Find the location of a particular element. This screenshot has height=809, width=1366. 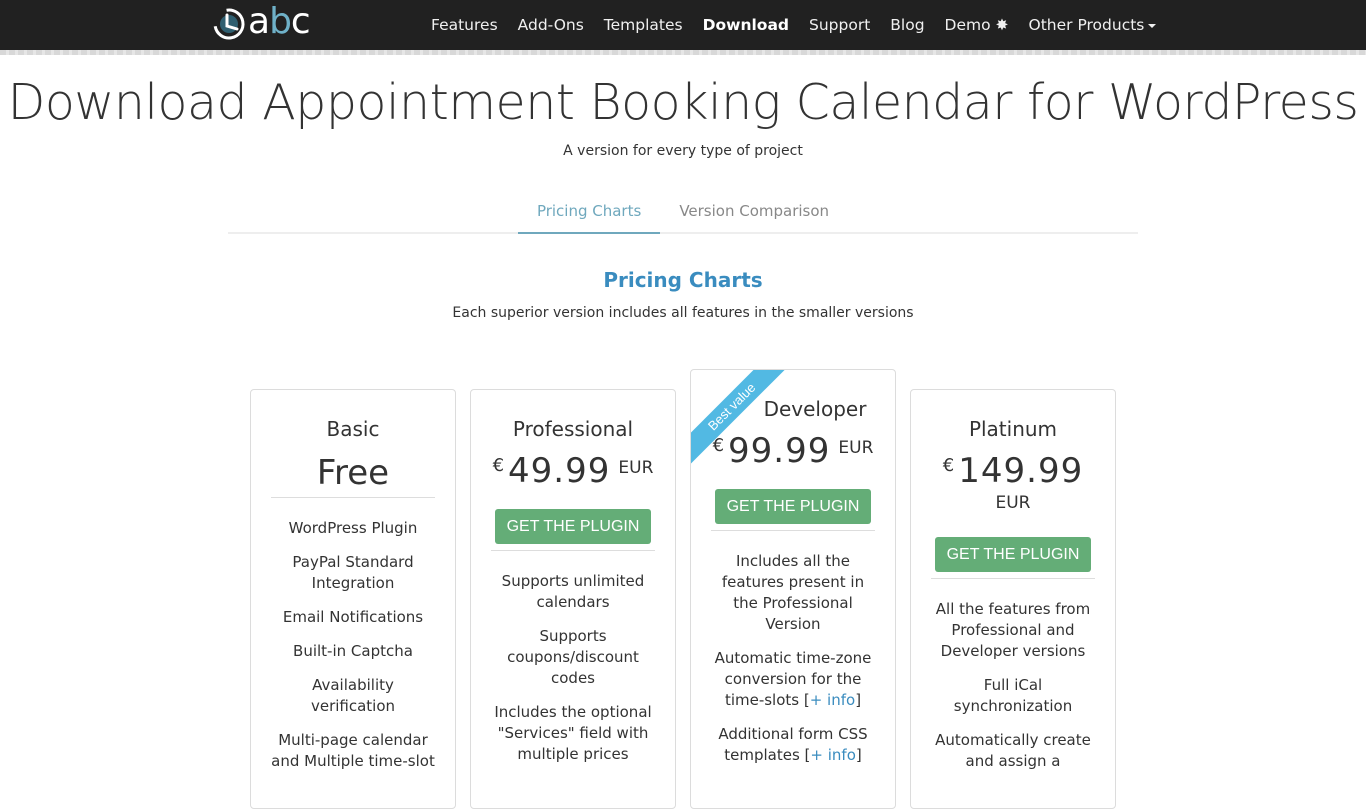

nav-add-ons: Add-Ons is located at coordinates (551, 25).